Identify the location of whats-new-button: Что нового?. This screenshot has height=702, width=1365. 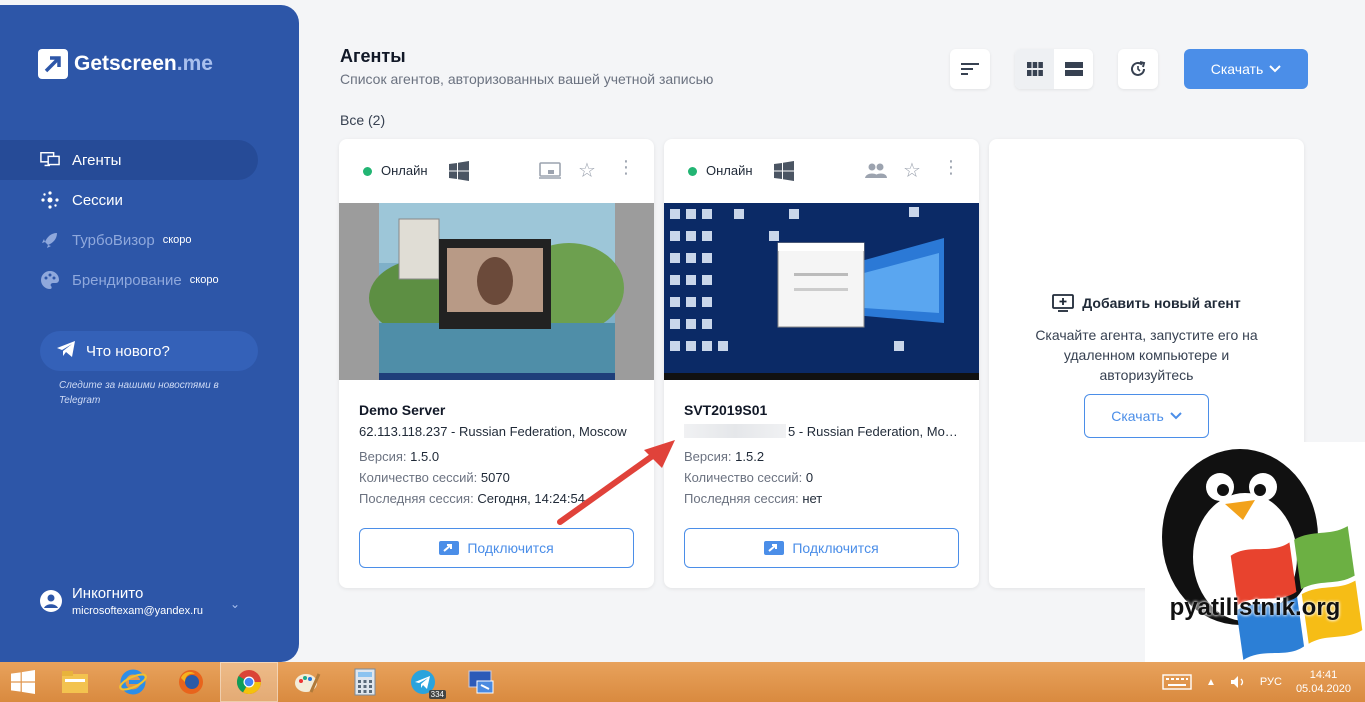
(149, 351).